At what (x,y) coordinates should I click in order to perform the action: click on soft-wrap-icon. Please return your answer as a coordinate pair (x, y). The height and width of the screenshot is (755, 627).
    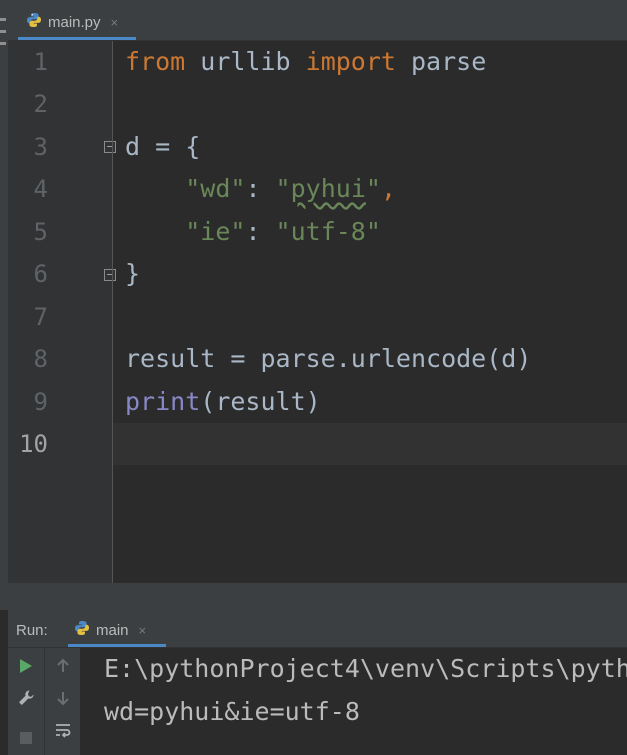
    Looking at the image, I should click on (63, 730).